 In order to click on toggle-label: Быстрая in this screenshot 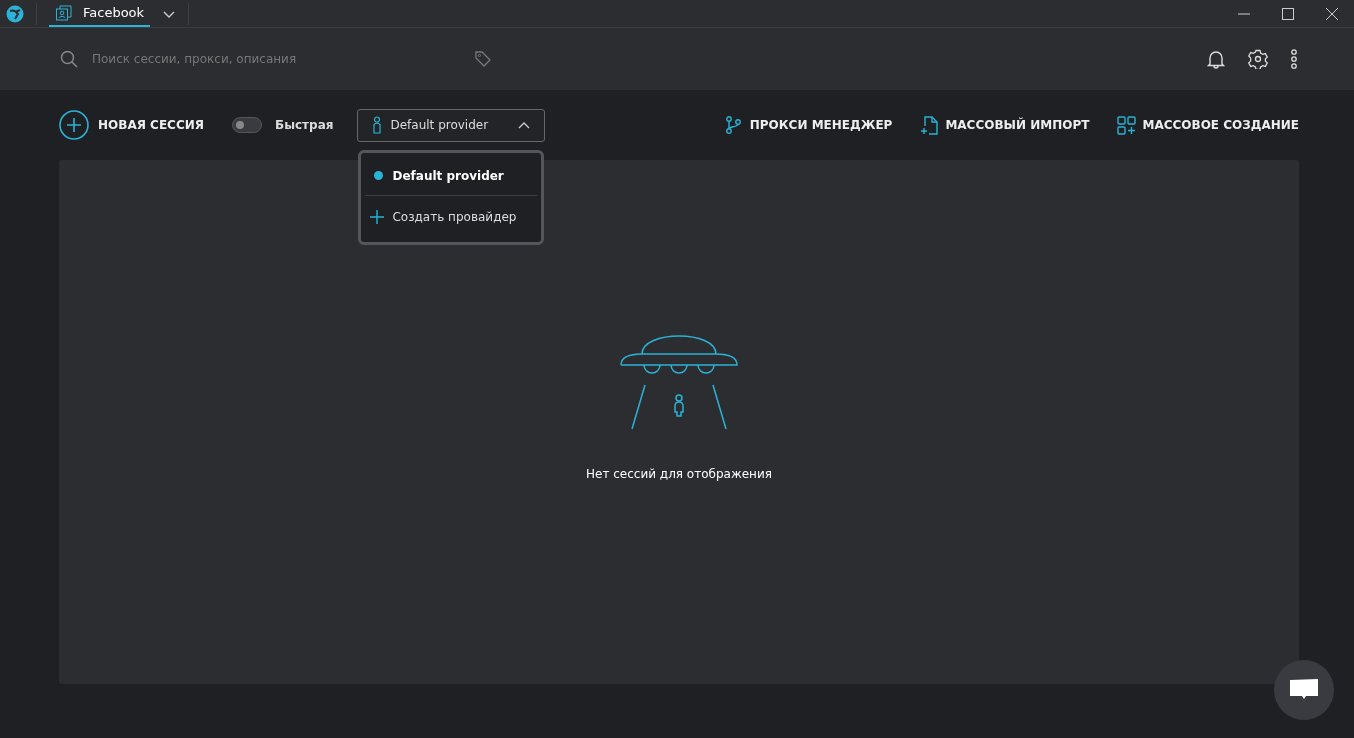, I will do `click(304, 125)`.